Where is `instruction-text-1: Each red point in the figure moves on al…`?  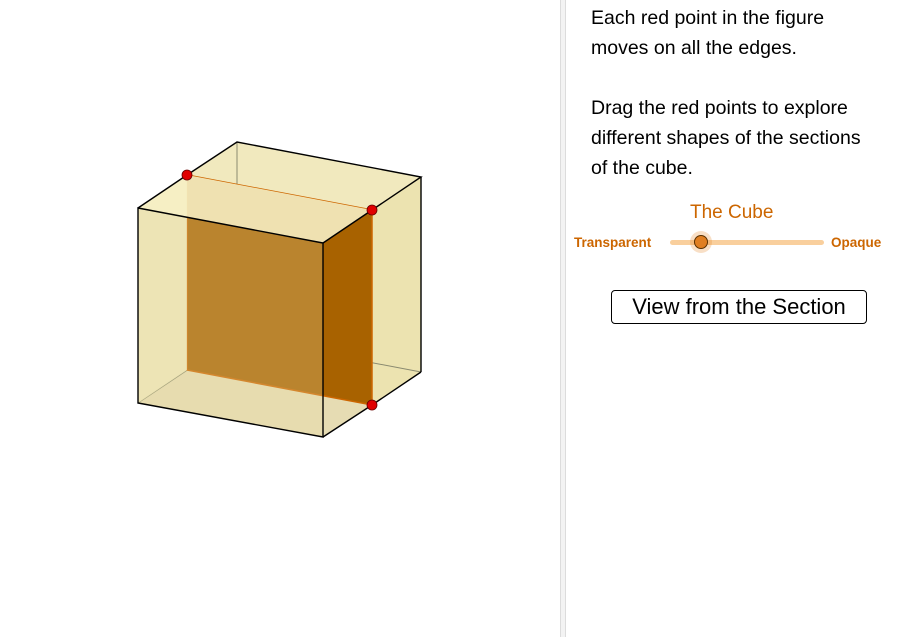
instruction-text-1: Each red point in the figure moves on al… is located at coordinates (741, 33).